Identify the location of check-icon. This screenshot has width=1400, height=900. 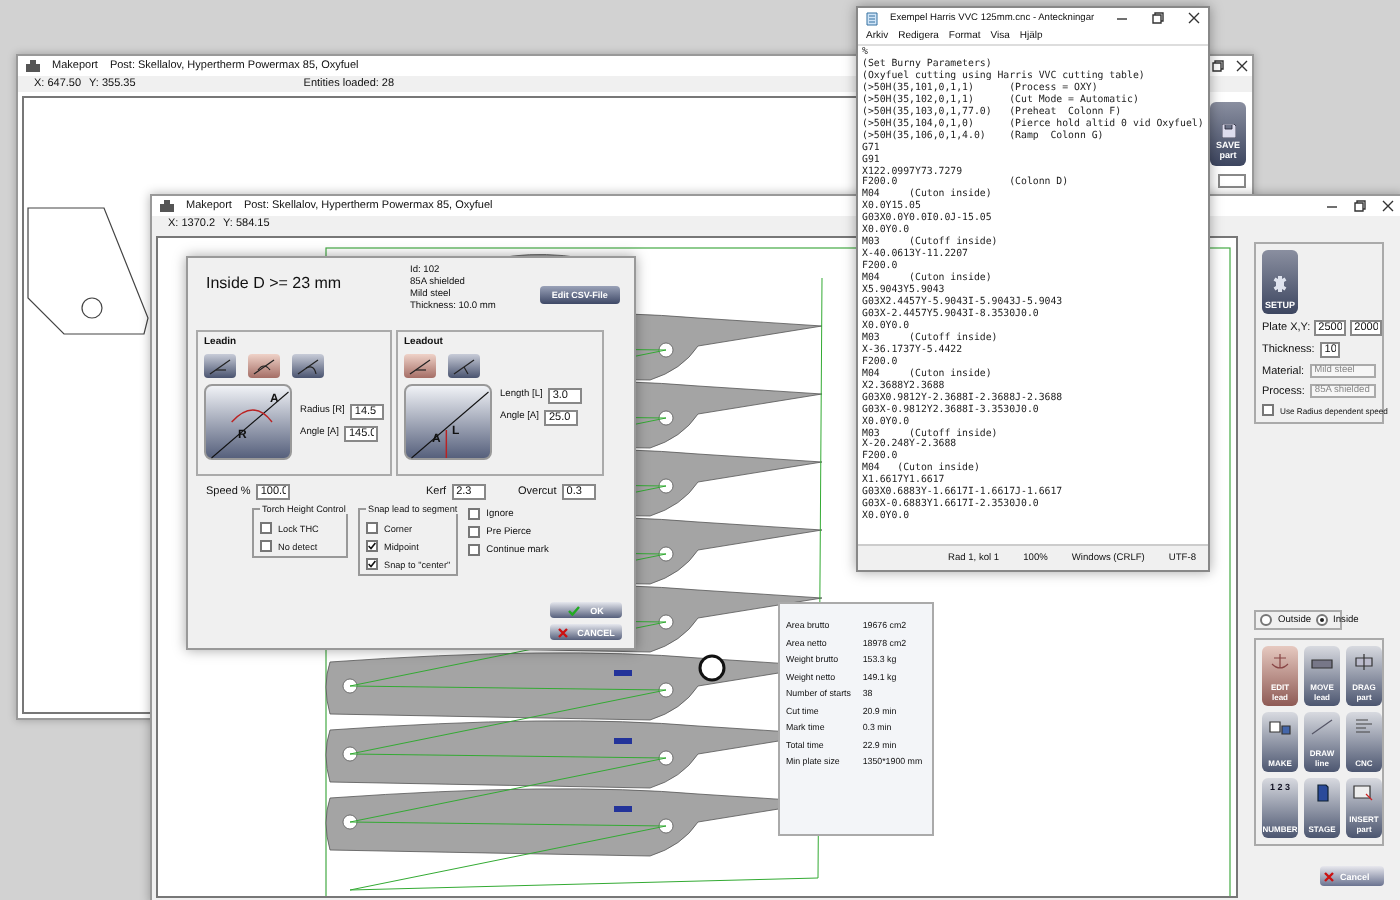
(574, 610).